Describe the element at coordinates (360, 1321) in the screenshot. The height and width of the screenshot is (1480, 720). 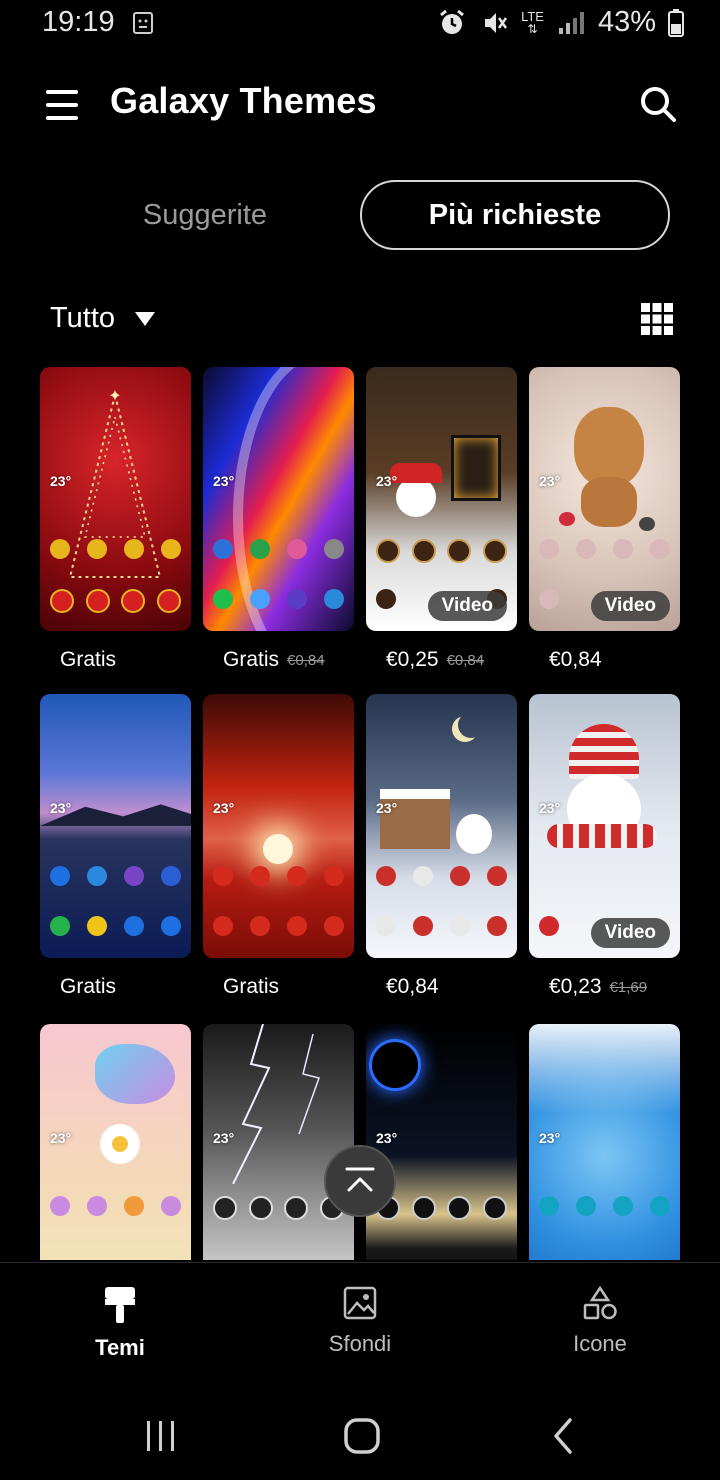
I see `nav-sfondi: Sfondi` at that location.